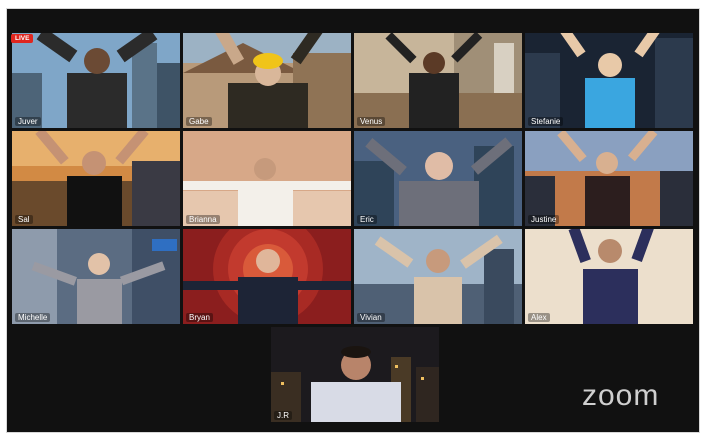 The width and height of the screenshot is (706, 439). I want to click on participant-tile-juver: Juver, so click(96, 80).